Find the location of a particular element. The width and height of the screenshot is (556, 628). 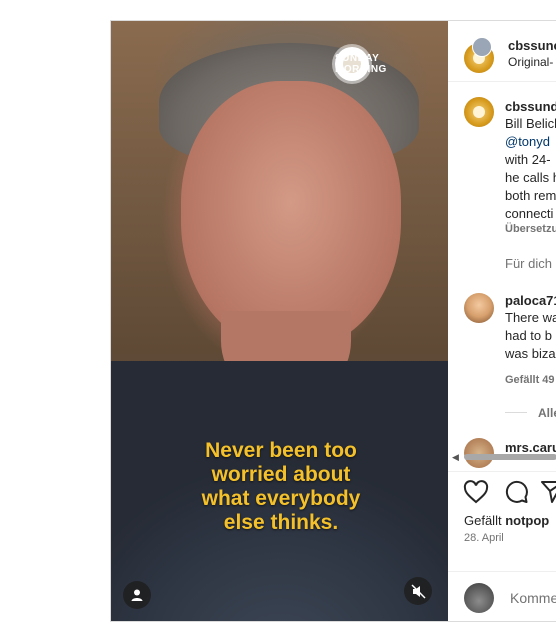

action-bar is located at coordinates (502, 491).